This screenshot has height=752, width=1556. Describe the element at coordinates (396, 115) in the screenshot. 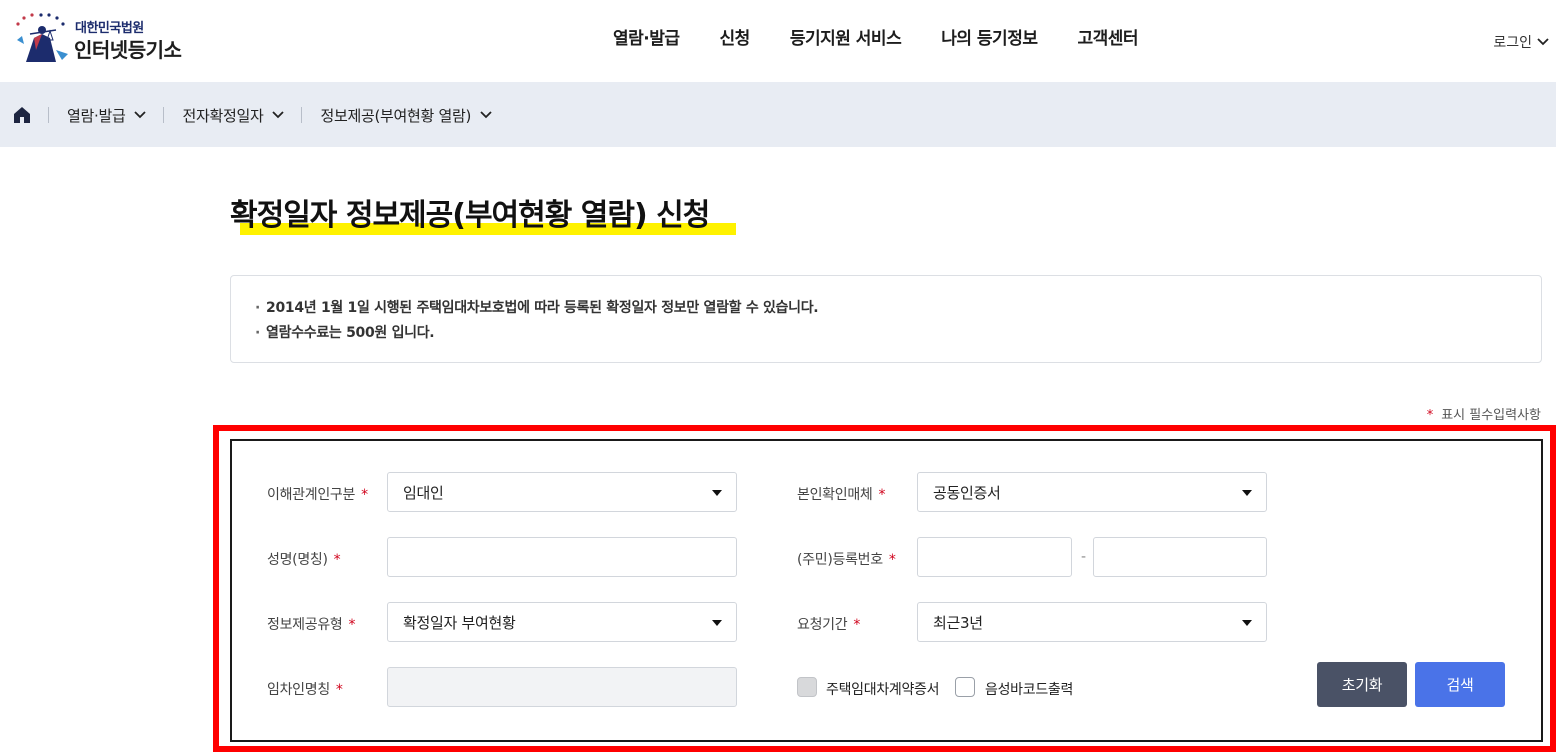

I see `breadcrumb-label: 정보제공(부여현황 열람)` at that location.